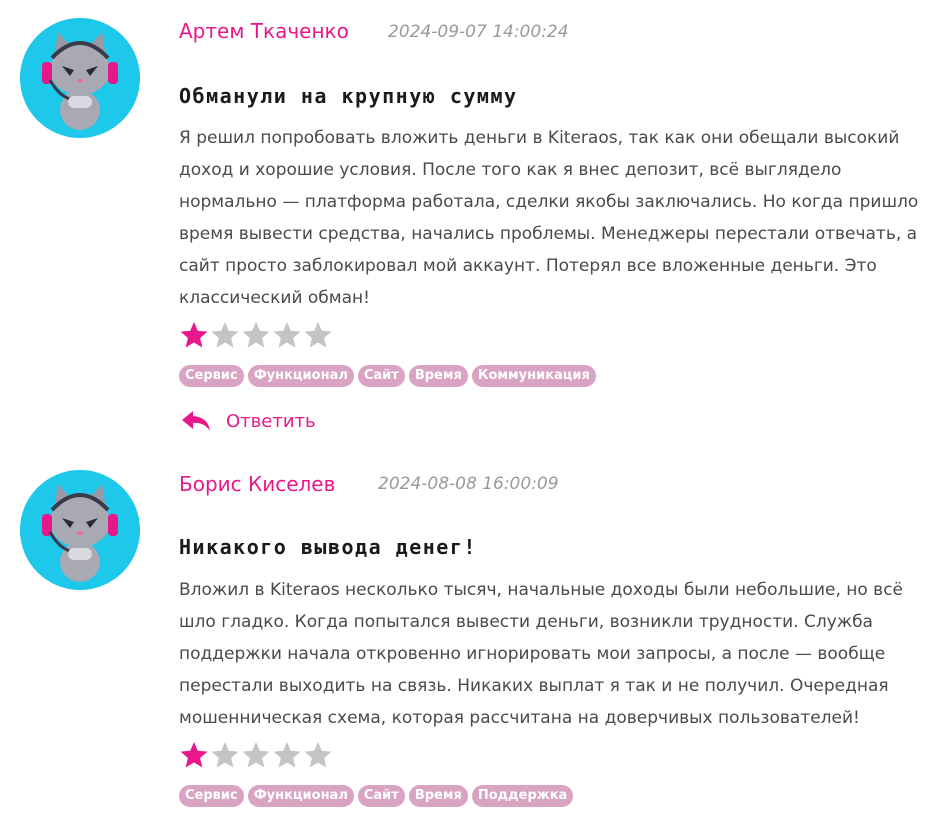 The image size is (948, 828). Describe the element at coordinates (348, 96) in the screenshot. I see `review-title: Обманули на крупную сумму` at that location.